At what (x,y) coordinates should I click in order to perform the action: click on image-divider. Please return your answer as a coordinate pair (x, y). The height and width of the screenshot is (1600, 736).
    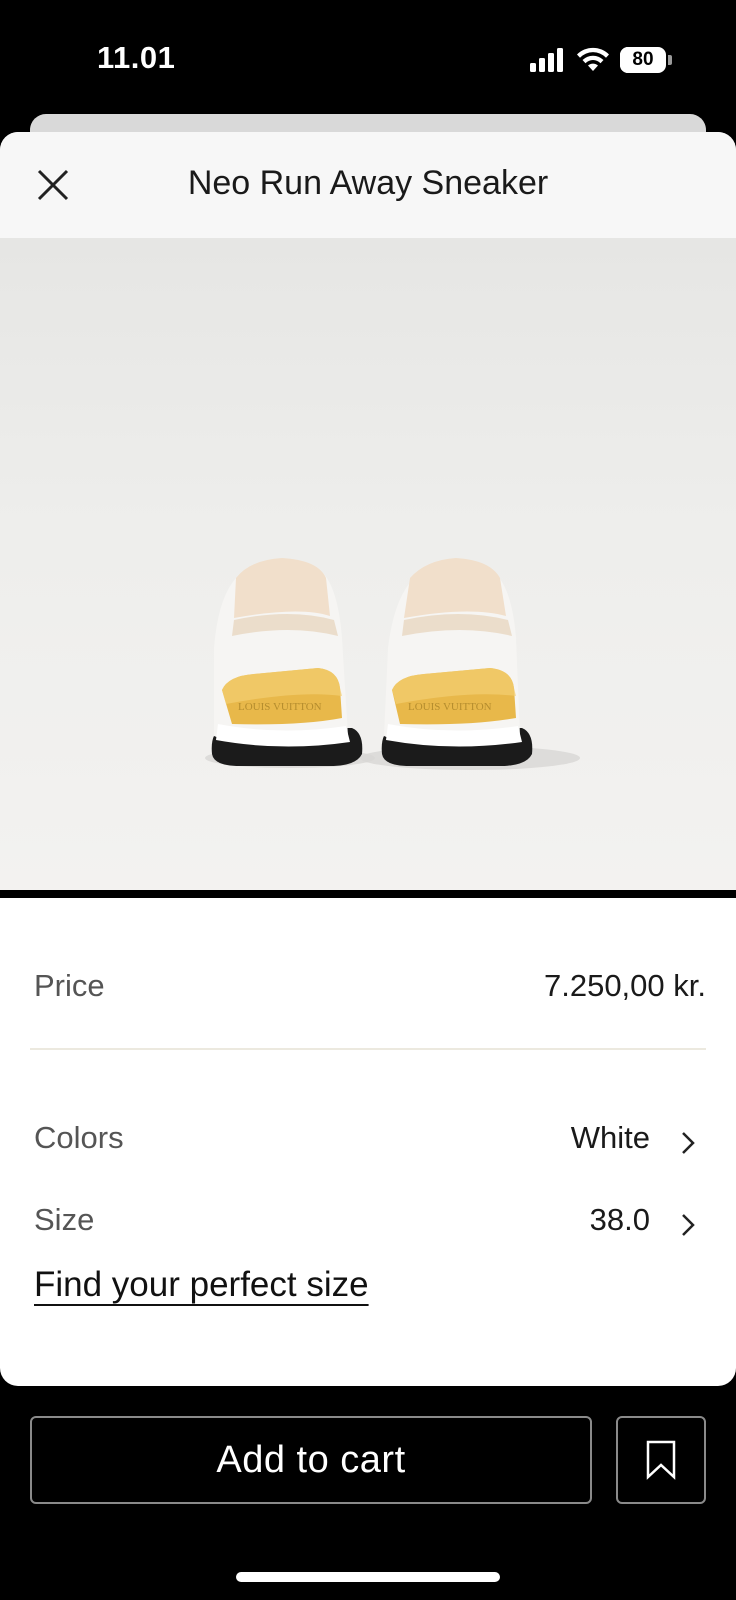
    Looking at the image, I should click on (368, 894).